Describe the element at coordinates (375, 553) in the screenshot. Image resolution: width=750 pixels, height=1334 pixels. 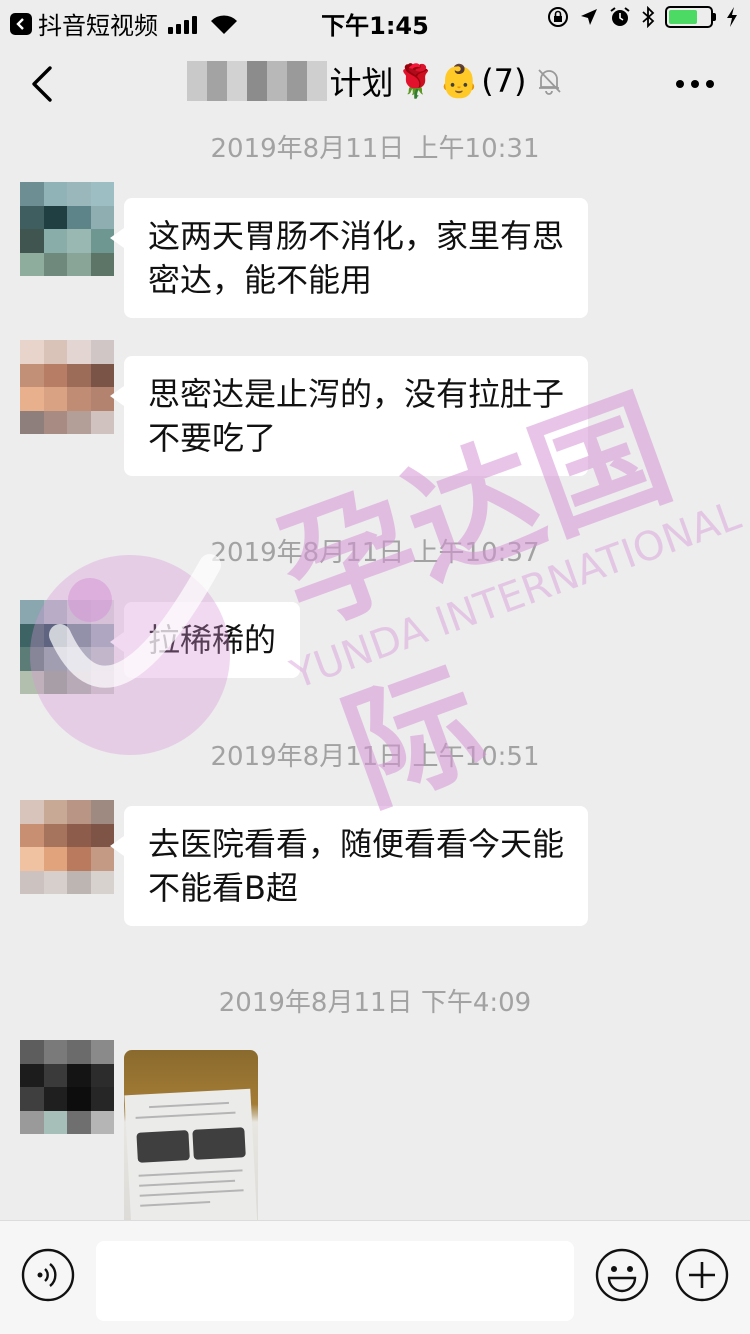
I see `message-timestamp: 2019年8月11日 上午10:37` at that location.